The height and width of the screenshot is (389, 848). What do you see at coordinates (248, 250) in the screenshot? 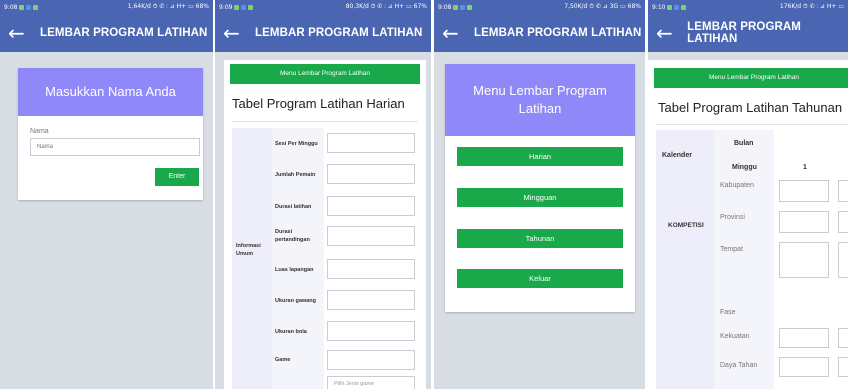
I see `group-label: Informasi Umum` at bounding box center [248, 250].